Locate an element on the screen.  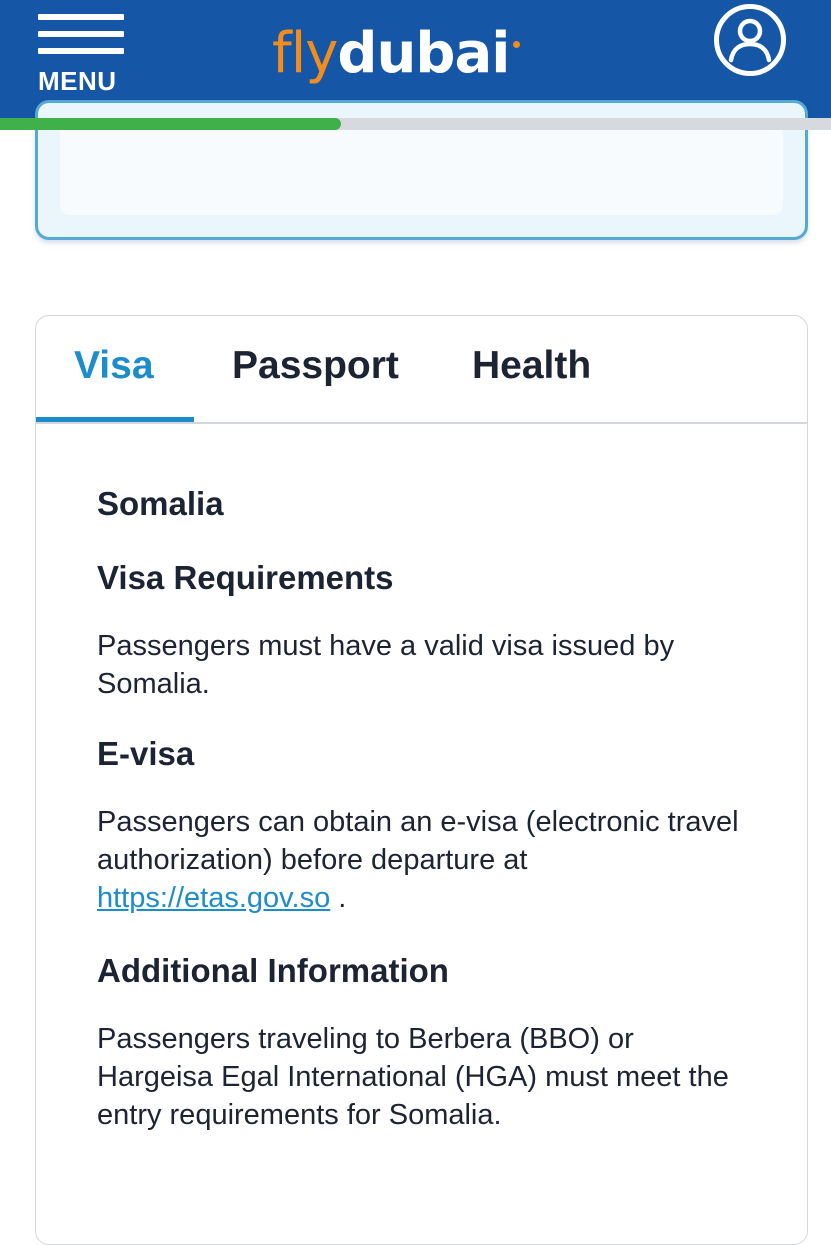
tab-visa: Visa is located at coordinates (114, 374).